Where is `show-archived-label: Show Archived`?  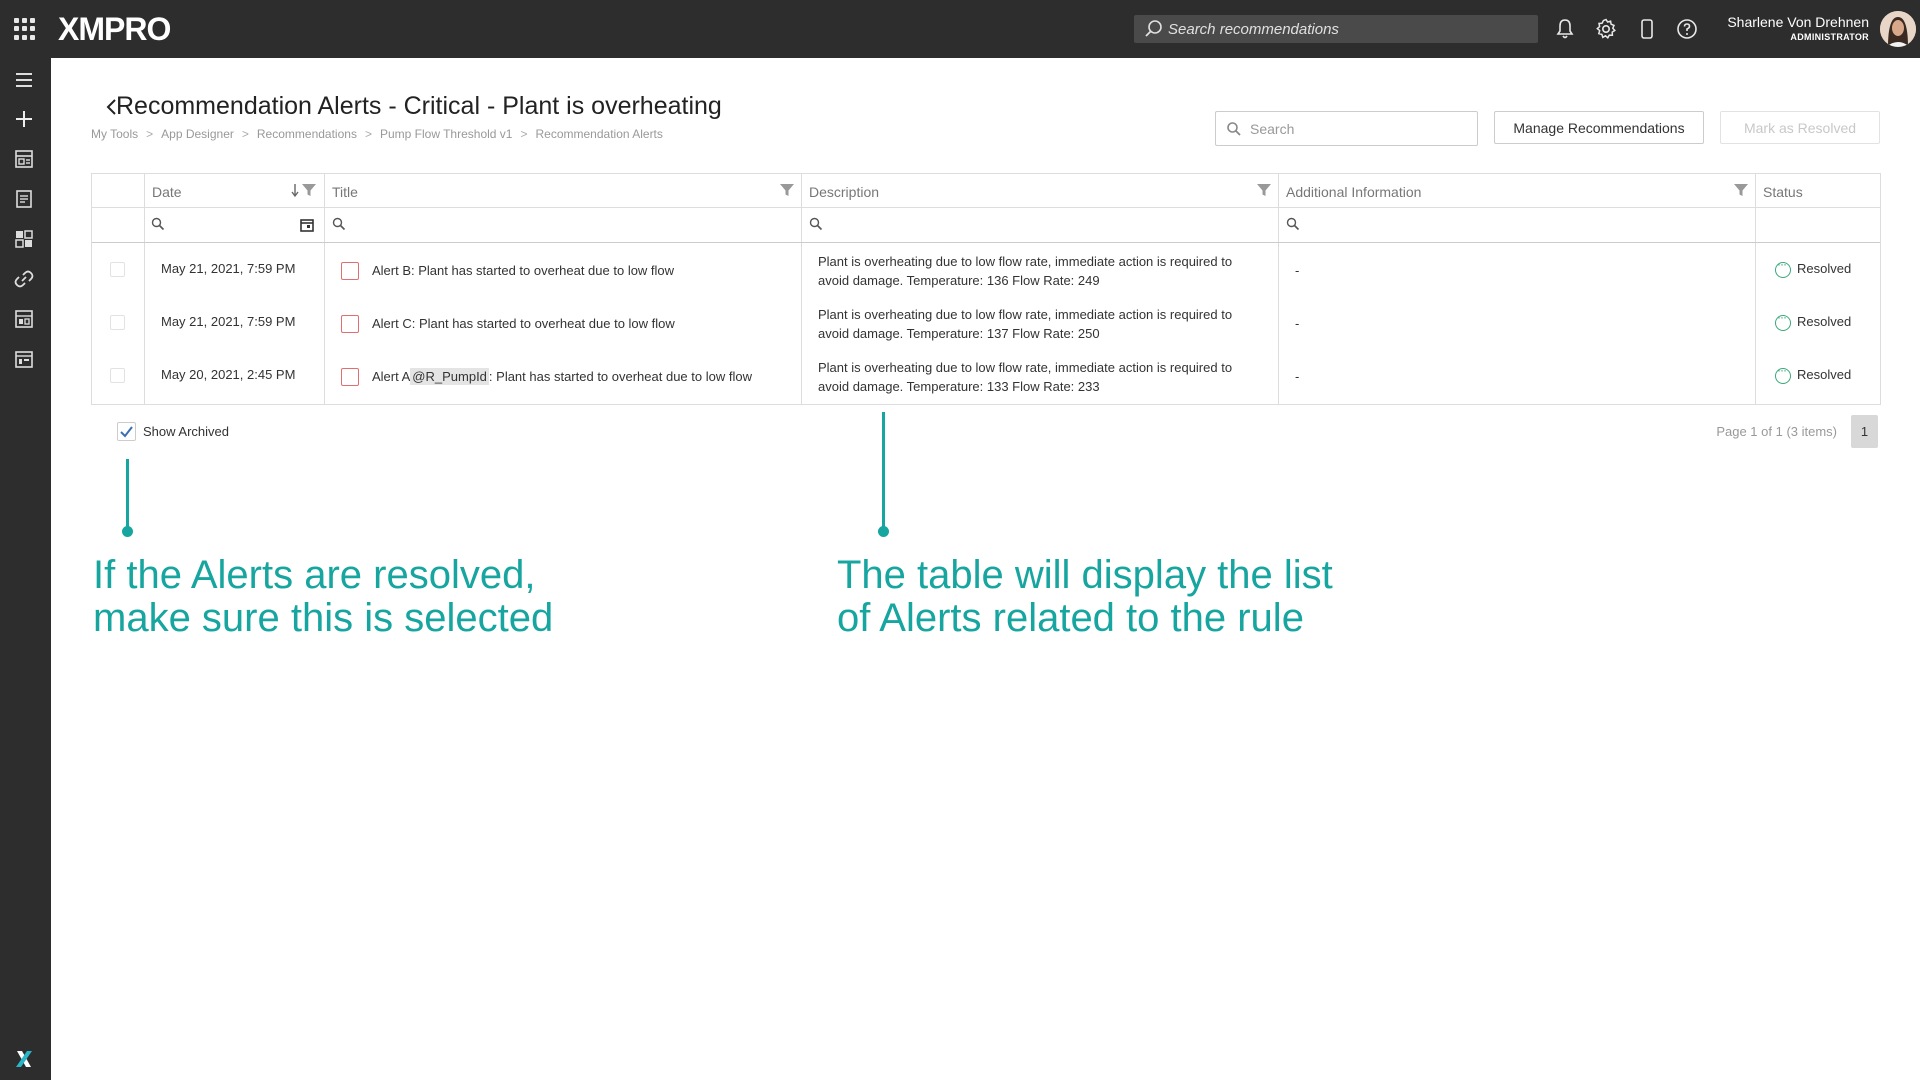 show-archived-label: Show Archived is located at coordinates (186, 431).